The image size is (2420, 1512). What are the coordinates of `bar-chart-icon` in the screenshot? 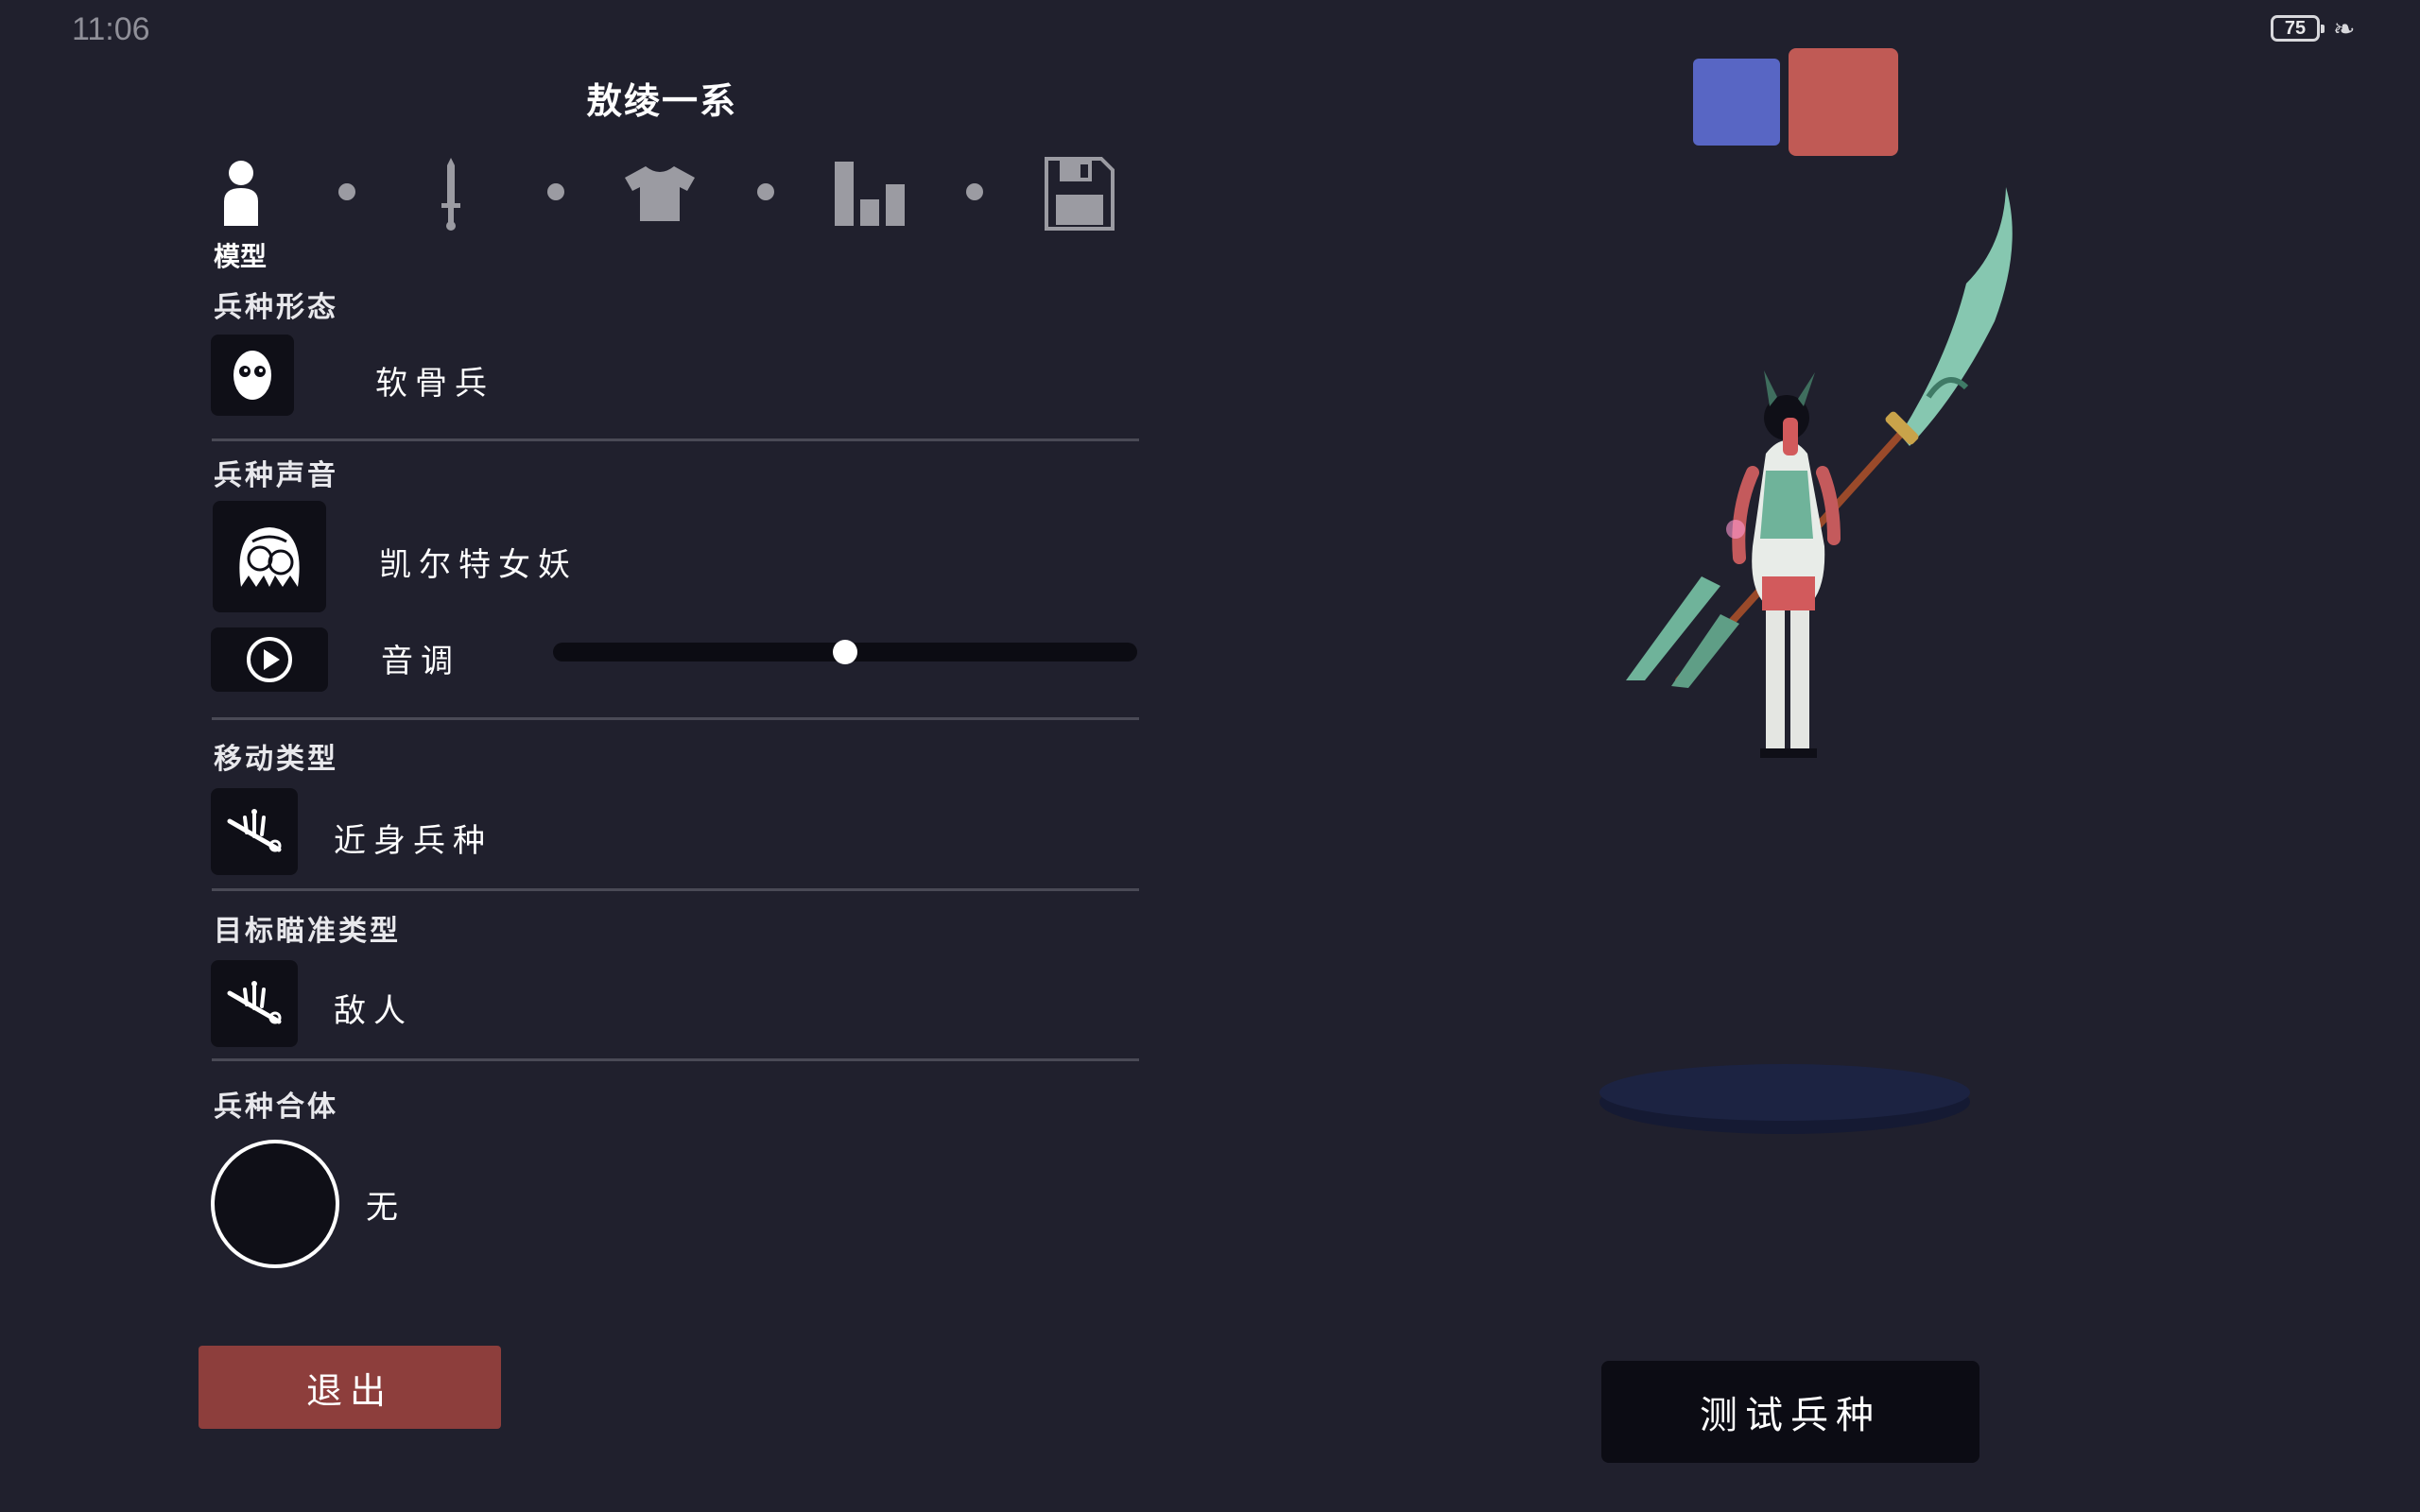 It's located at (870, 194).